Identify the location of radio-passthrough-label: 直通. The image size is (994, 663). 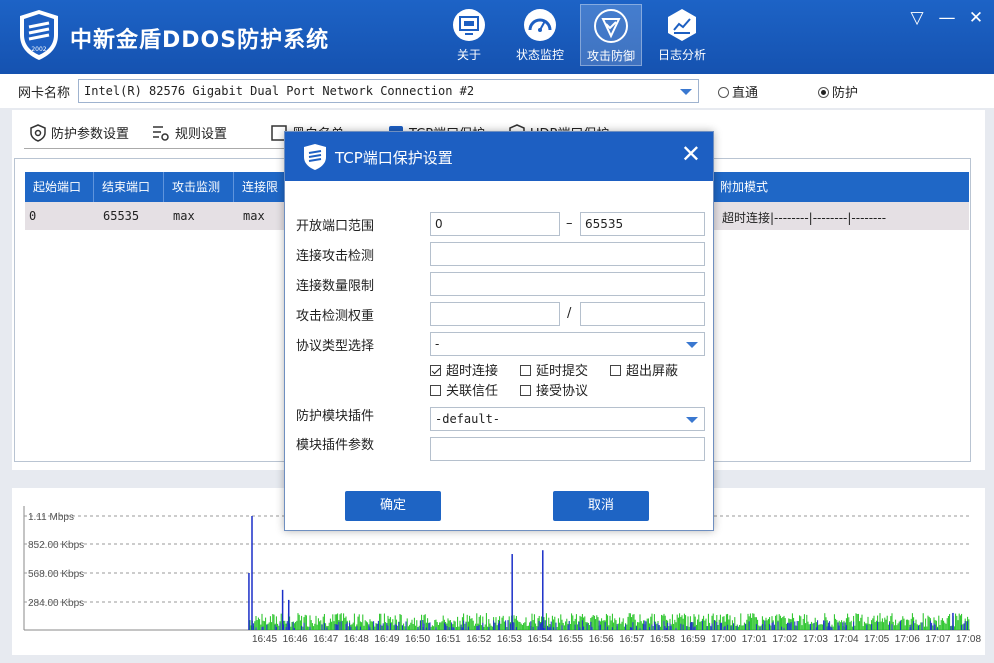
(745, 93).